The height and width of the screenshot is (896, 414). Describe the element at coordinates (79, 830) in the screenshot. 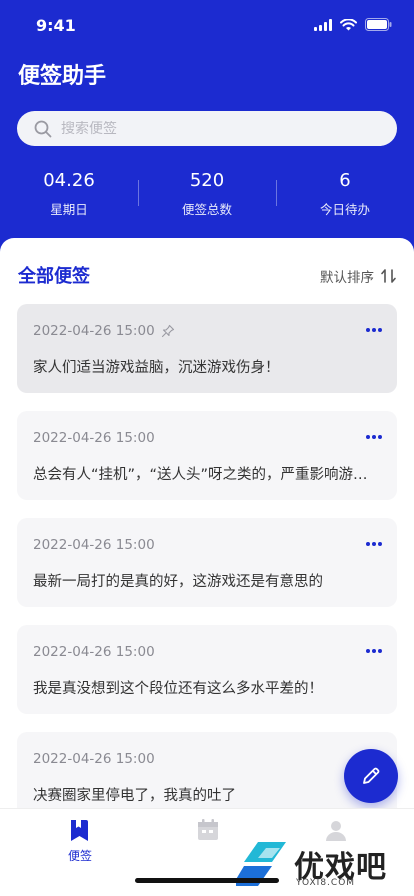

I see `bookmark-icon` at that location.